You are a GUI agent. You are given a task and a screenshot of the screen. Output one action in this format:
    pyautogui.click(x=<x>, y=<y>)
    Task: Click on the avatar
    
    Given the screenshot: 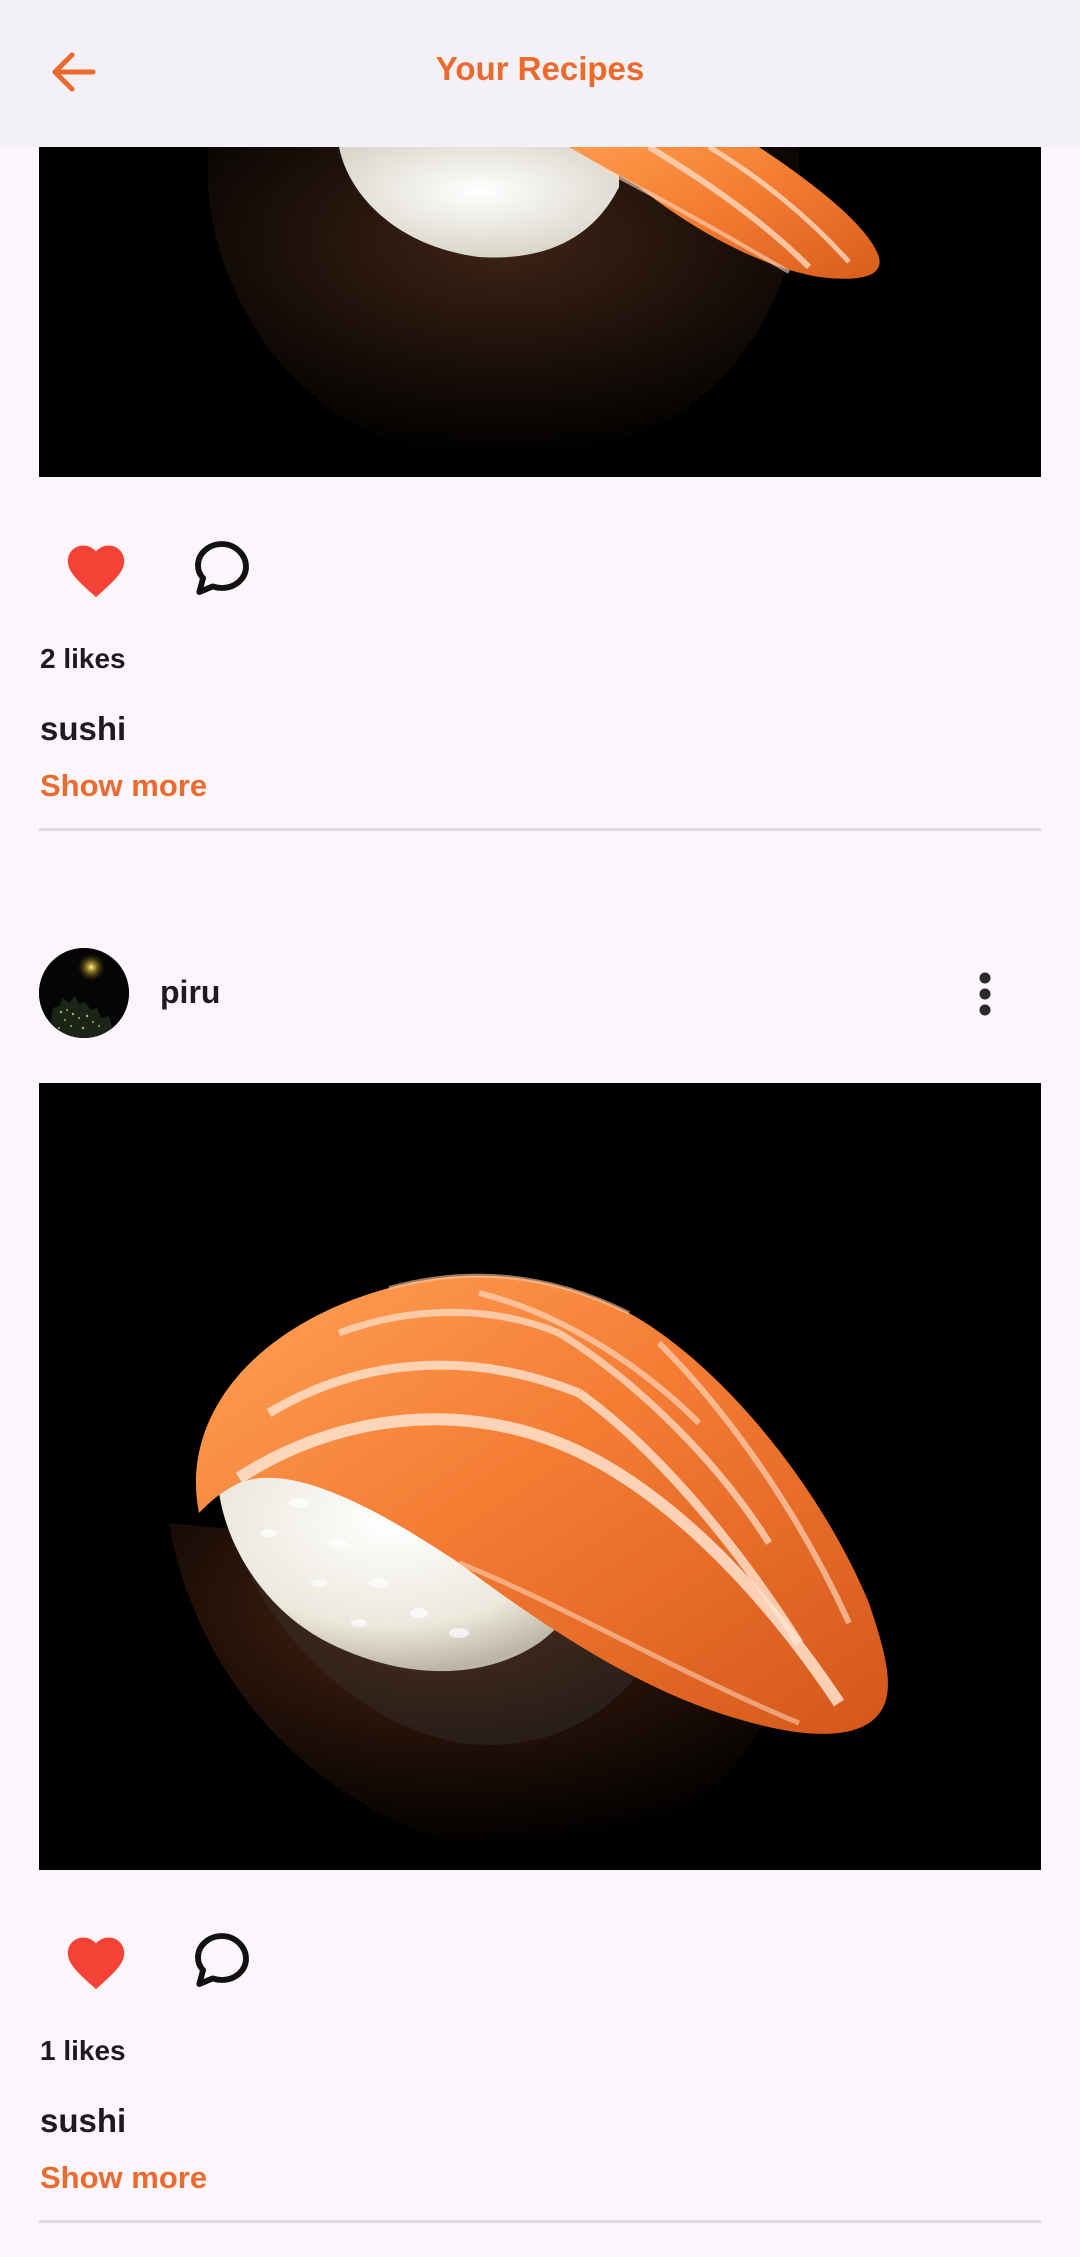 What is the action you would take?
    pyautogui.click(x=84, y=993)
    